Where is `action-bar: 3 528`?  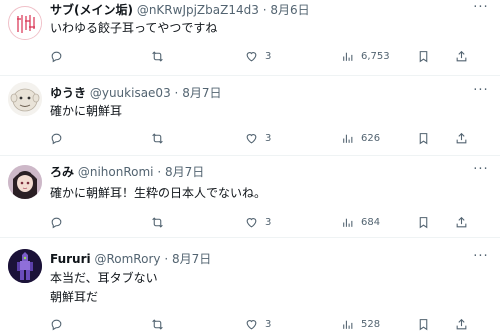 action-bar: 3 528 is located at coordinates (269, 324).